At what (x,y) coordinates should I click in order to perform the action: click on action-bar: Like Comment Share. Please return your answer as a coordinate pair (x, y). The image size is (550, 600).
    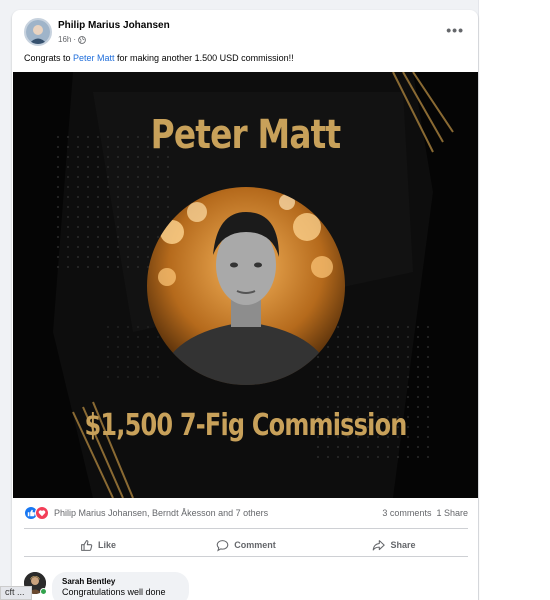
    Looking at the image, I should click on (246, 545).